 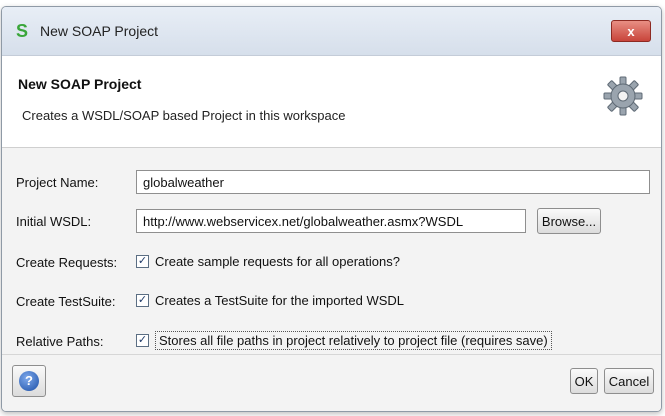 What do you see at coordinates (142, 261) in the screenshot?
I see `create-requests-checkbox: ✓` at bounding box center [142, 261].